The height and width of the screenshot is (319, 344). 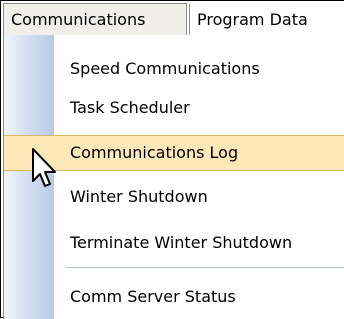 What do you see at coordinates (139, 196) in the screenshot?
I see `menu-item-label: Winter Shutdown` at bounding box center [139, 196].